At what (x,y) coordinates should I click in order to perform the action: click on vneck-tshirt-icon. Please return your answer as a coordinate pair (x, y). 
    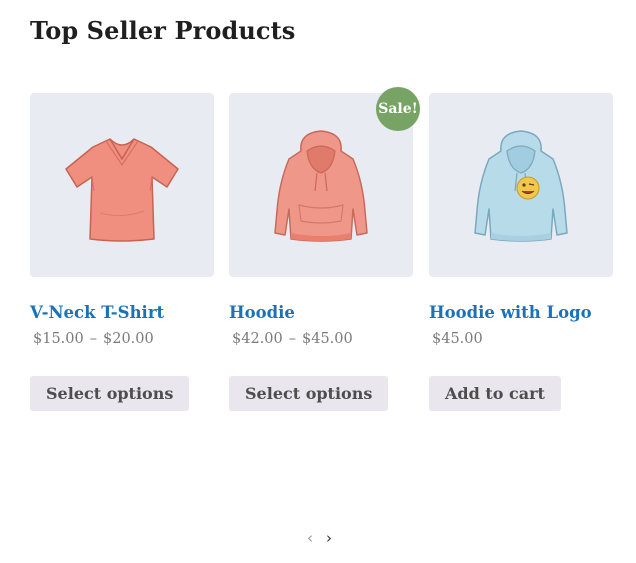
    Looking at the image, I should click on (122, 190).